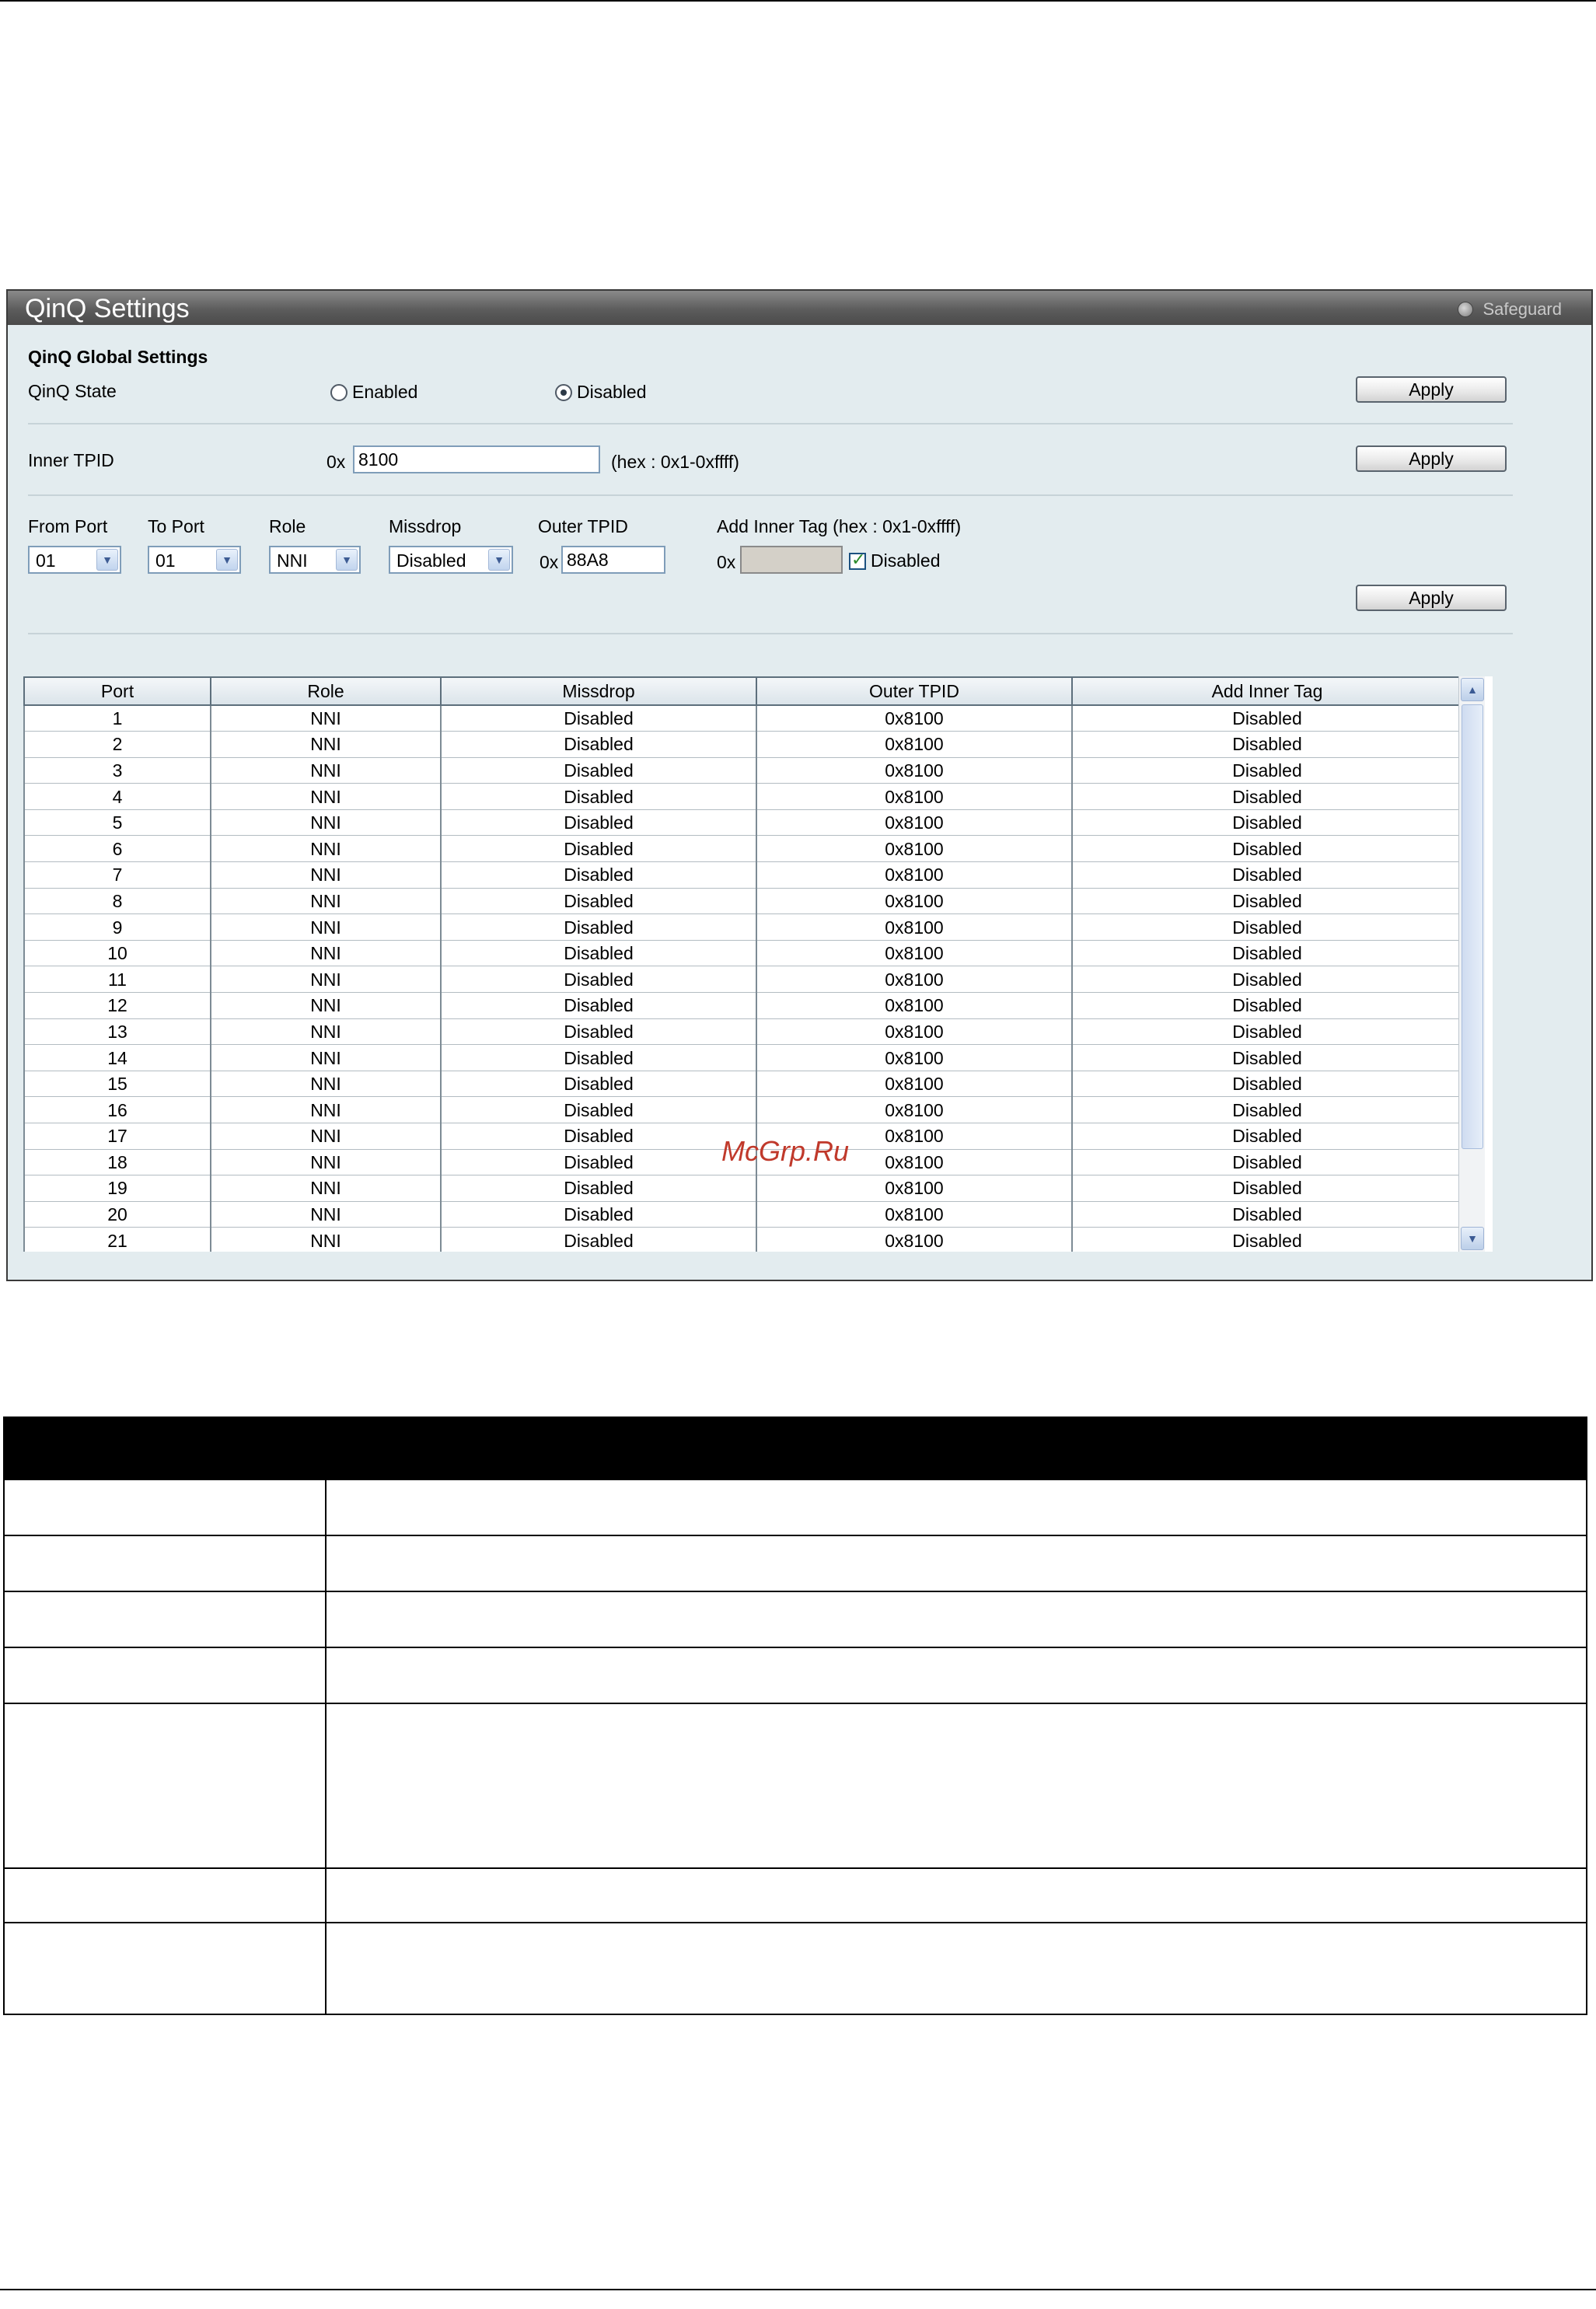  What do you see at coordinates (727, 562) in the screenshot?
I see `add-inner-tag-prefix: 0x` at bounding box center [727, 562].